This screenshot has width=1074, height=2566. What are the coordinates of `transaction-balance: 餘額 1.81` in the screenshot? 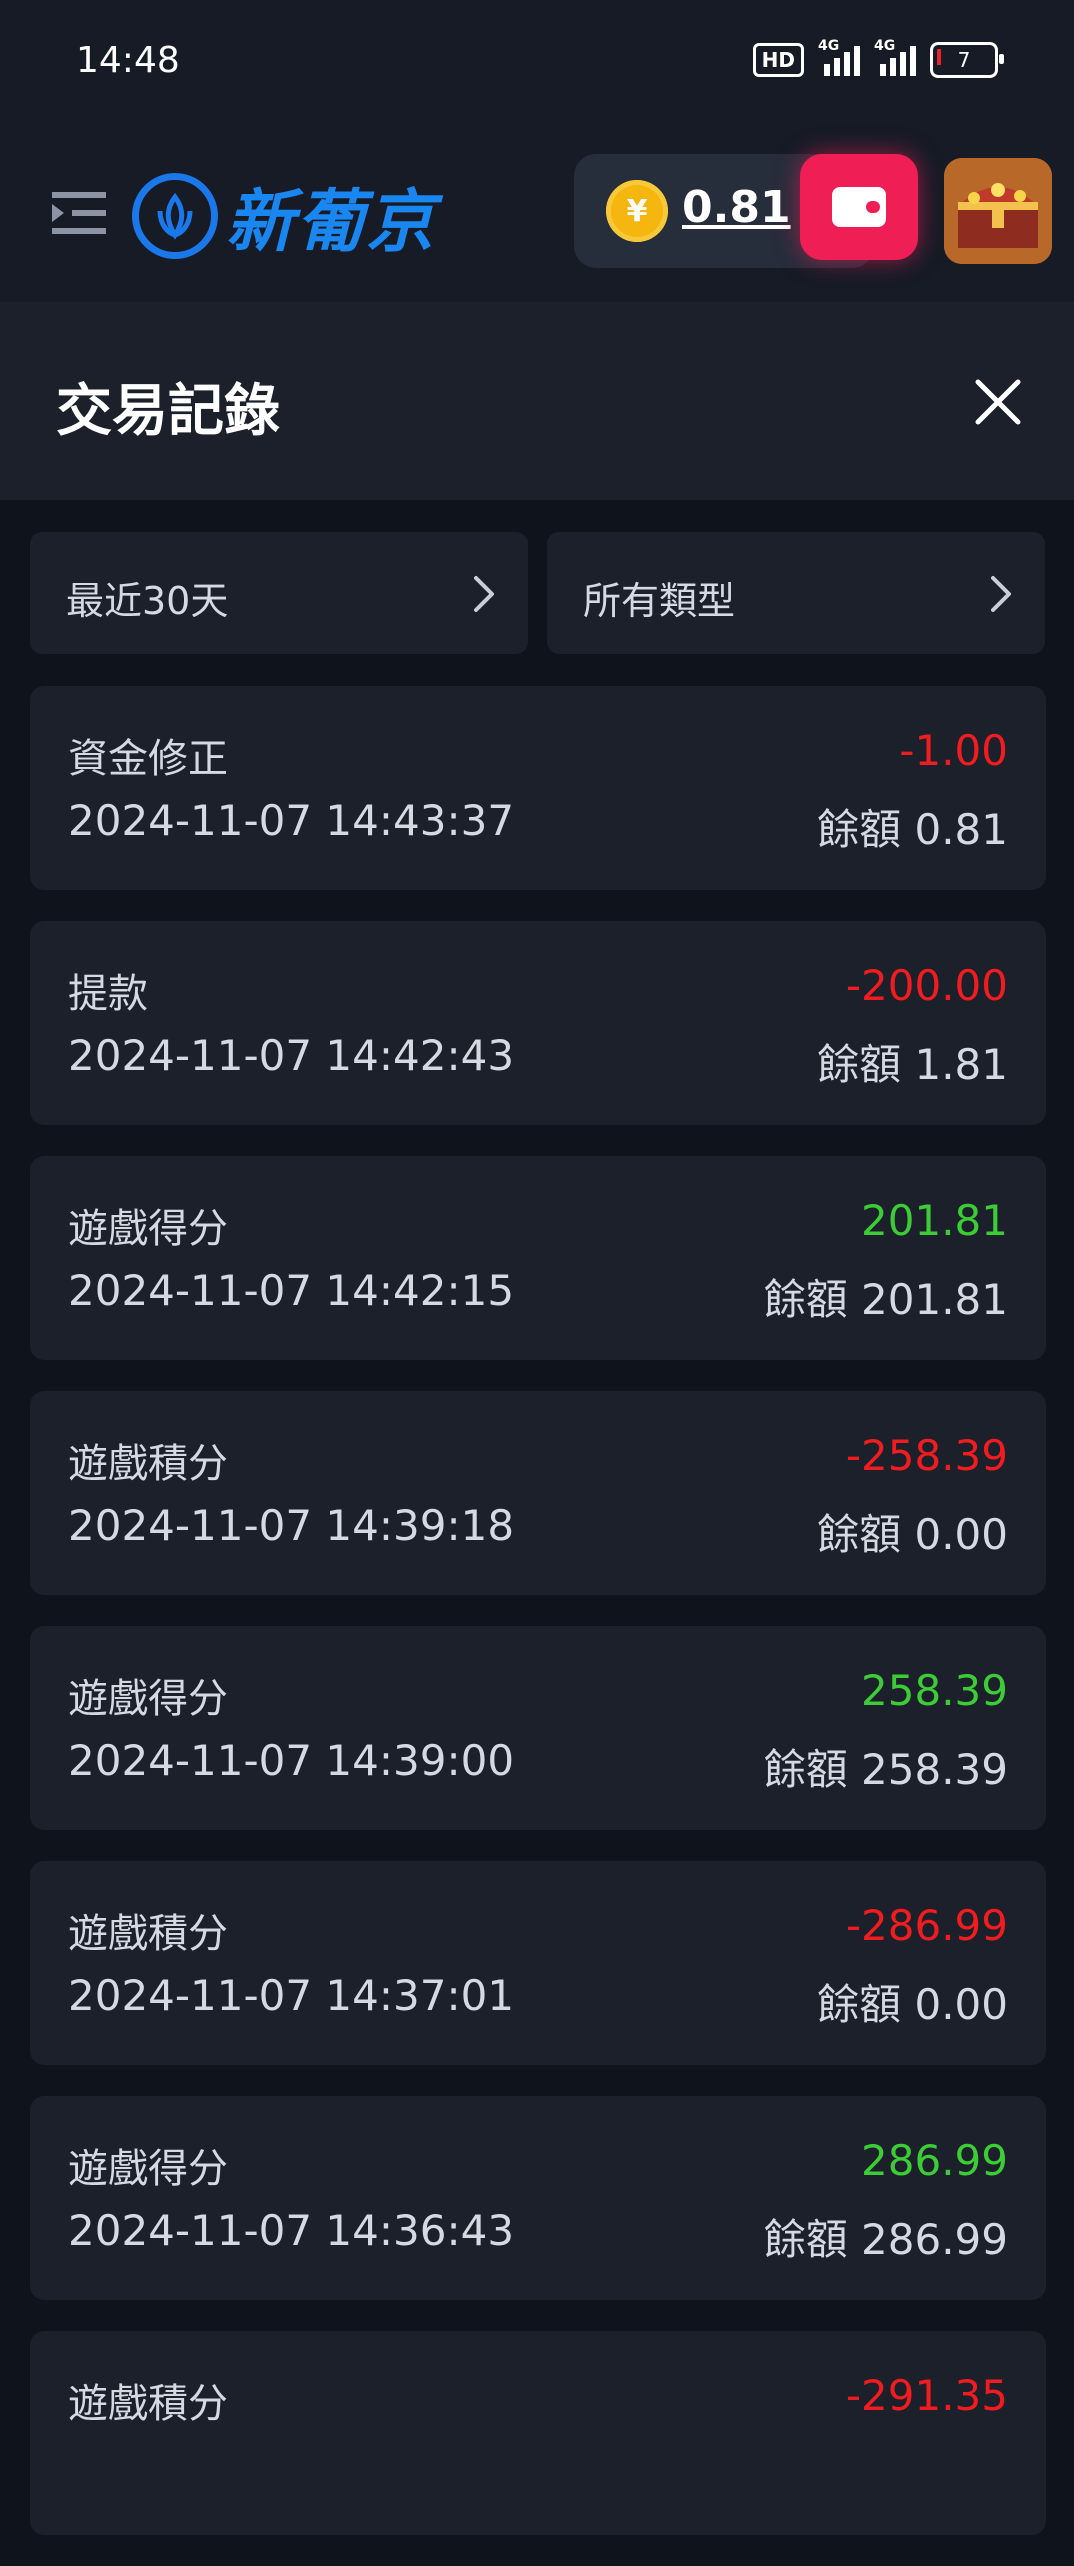 It's located at (912, 1064).